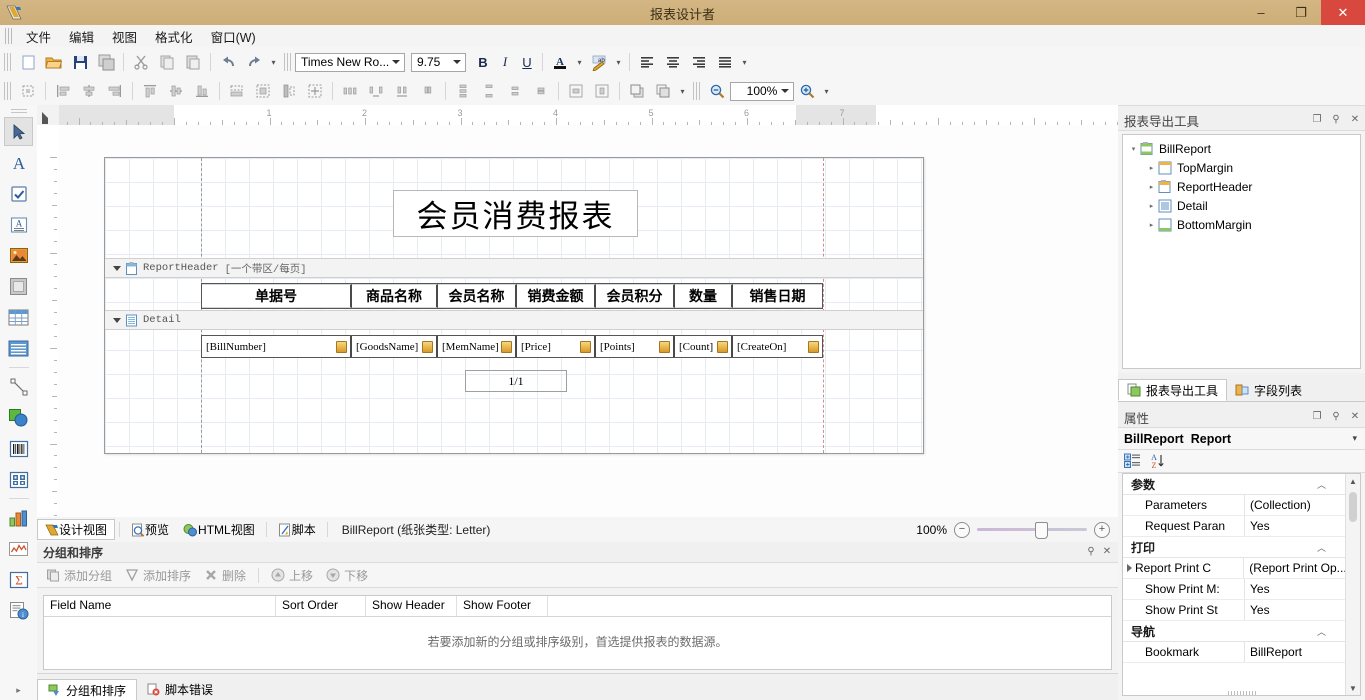  Describe the element at coordinates (176, 91) in the screenshot. I see `align-middles-icon` at that location.